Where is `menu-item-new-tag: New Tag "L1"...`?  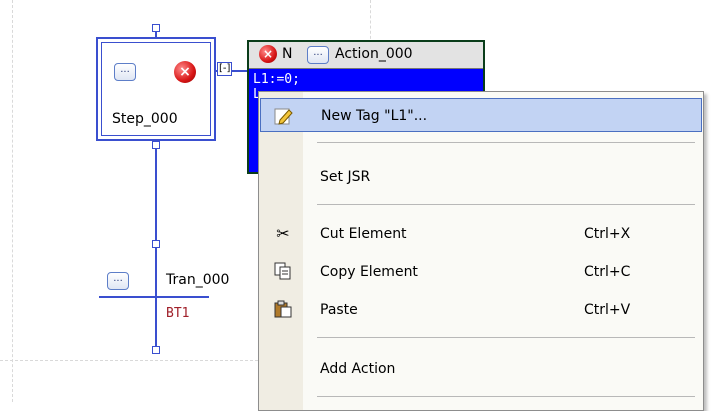
menu-item-new-tag: New Tag "L1"... is located at coordinates (481, 115).